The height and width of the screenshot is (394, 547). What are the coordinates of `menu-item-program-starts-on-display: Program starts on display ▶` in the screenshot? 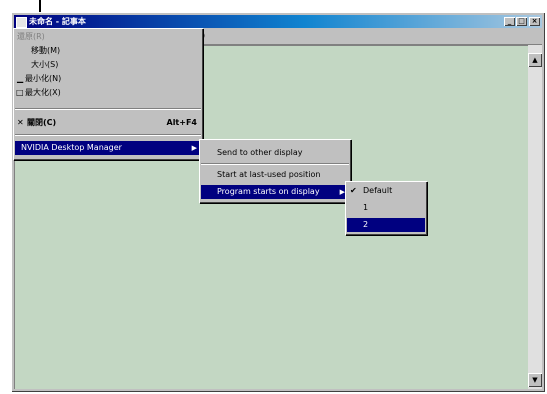 It's located at (275, 192).